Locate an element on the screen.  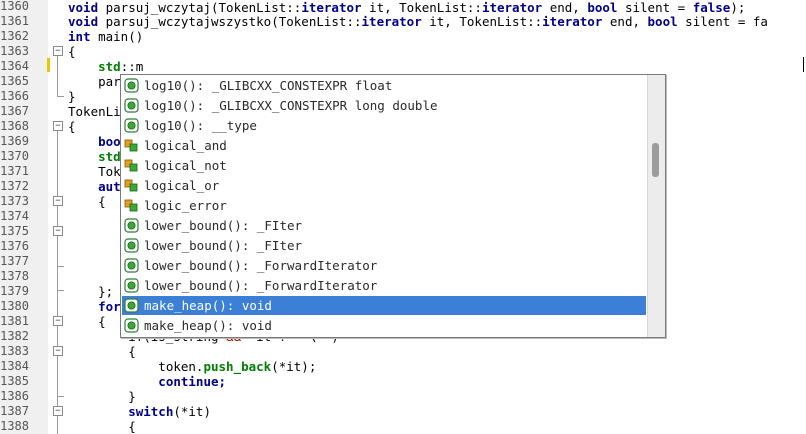
modified-line-marker is located at coordinates (48, 65).